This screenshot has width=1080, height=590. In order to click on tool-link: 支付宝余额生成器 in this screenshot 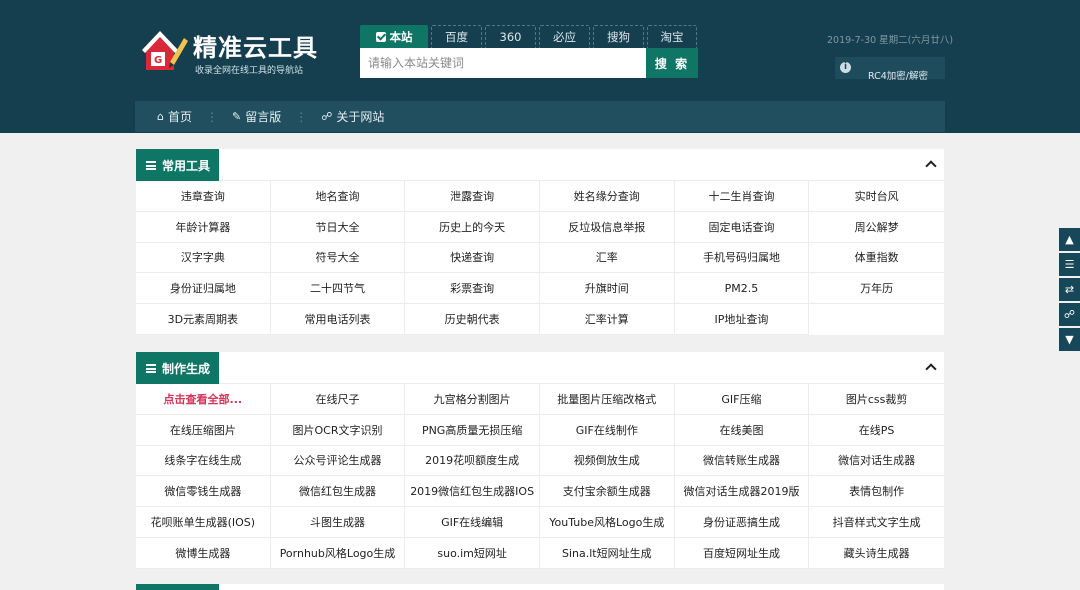, I will do `click(607, 492)`.